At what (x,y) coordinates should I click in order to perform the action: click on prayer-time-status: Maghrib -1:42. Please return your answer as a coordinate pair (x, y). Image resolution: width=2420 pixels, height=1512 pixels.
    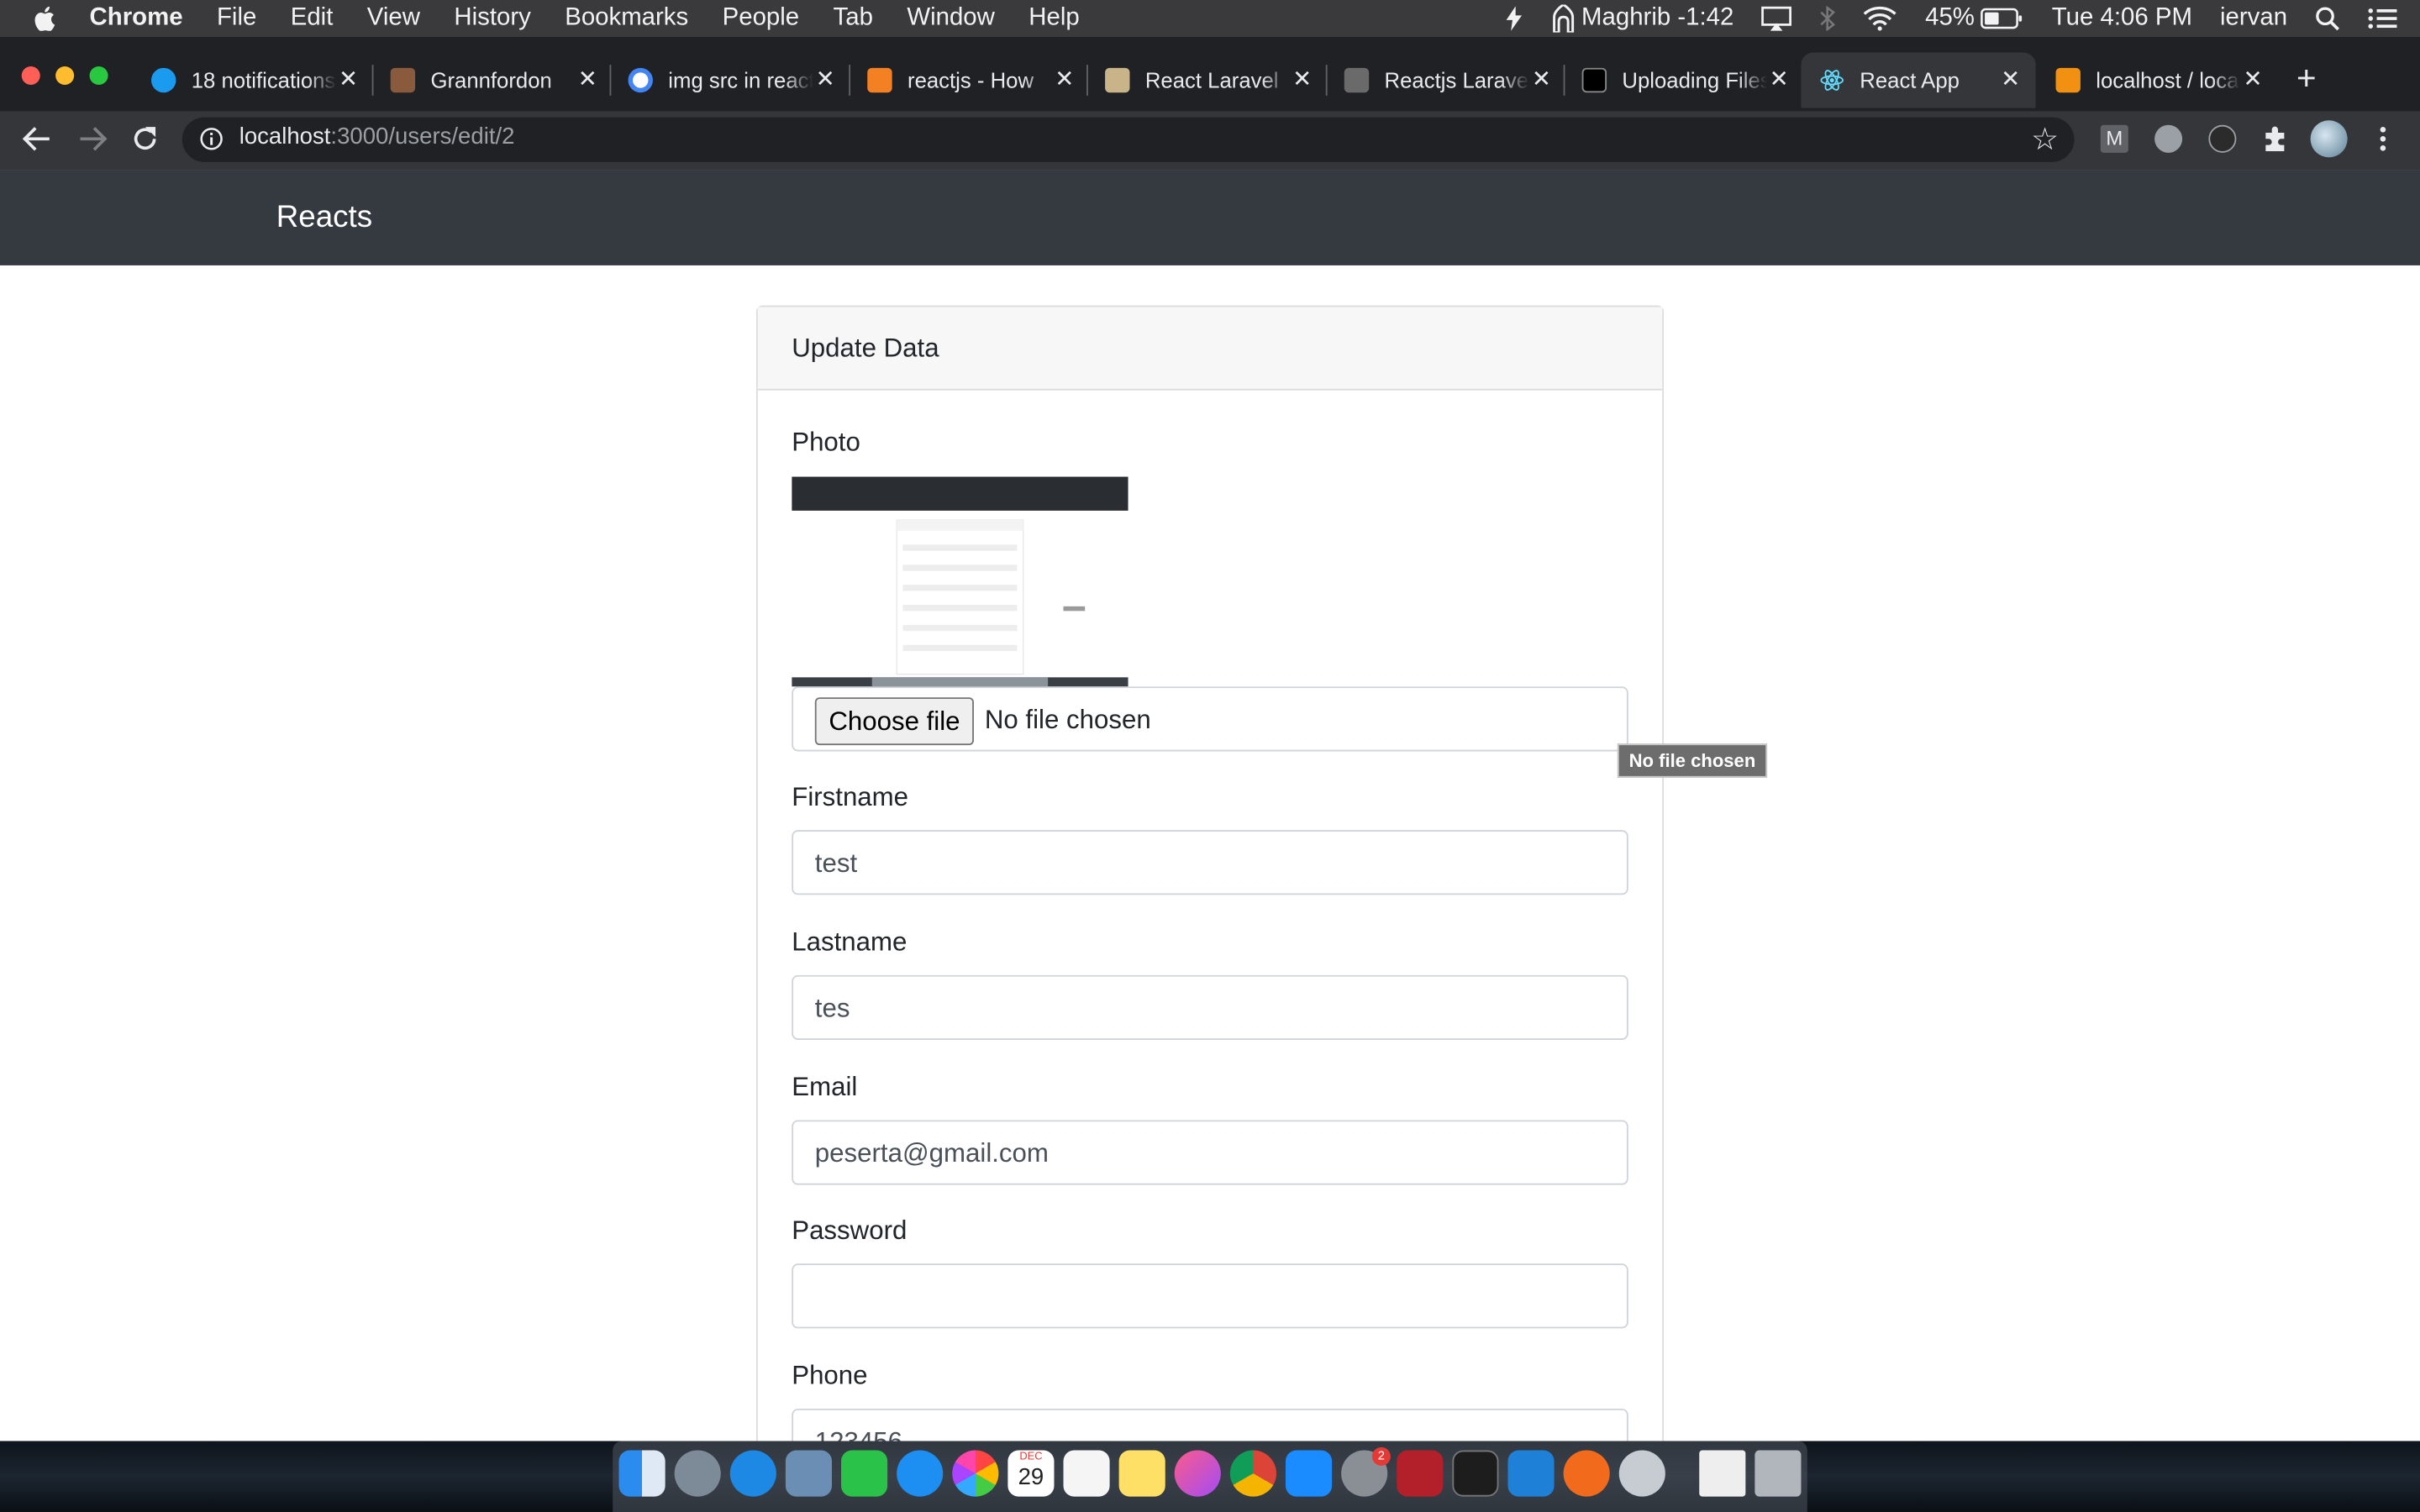
    Looking at the image, I should click on (1642, 18).